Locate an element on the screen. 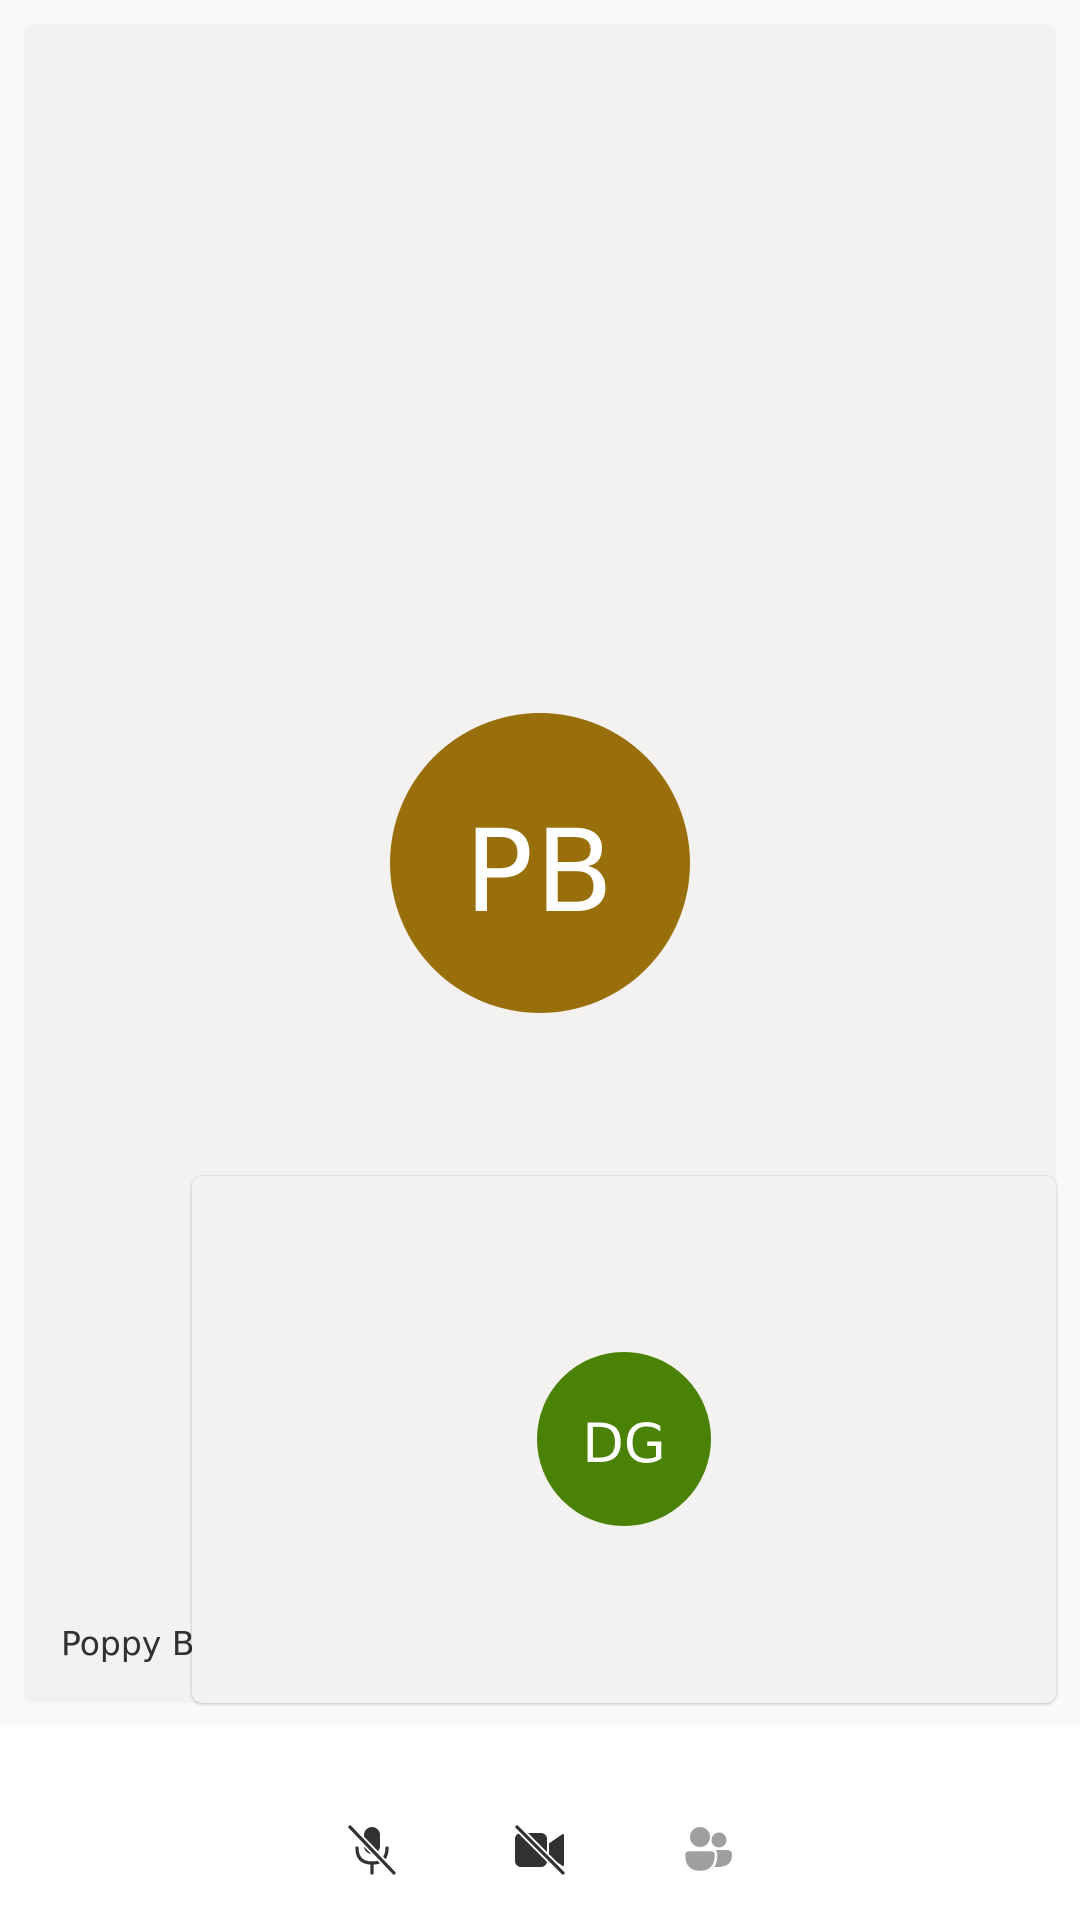 This screenshot has height=1920, width=1080. mic-off-icon is located at coordinates (372, 1850).